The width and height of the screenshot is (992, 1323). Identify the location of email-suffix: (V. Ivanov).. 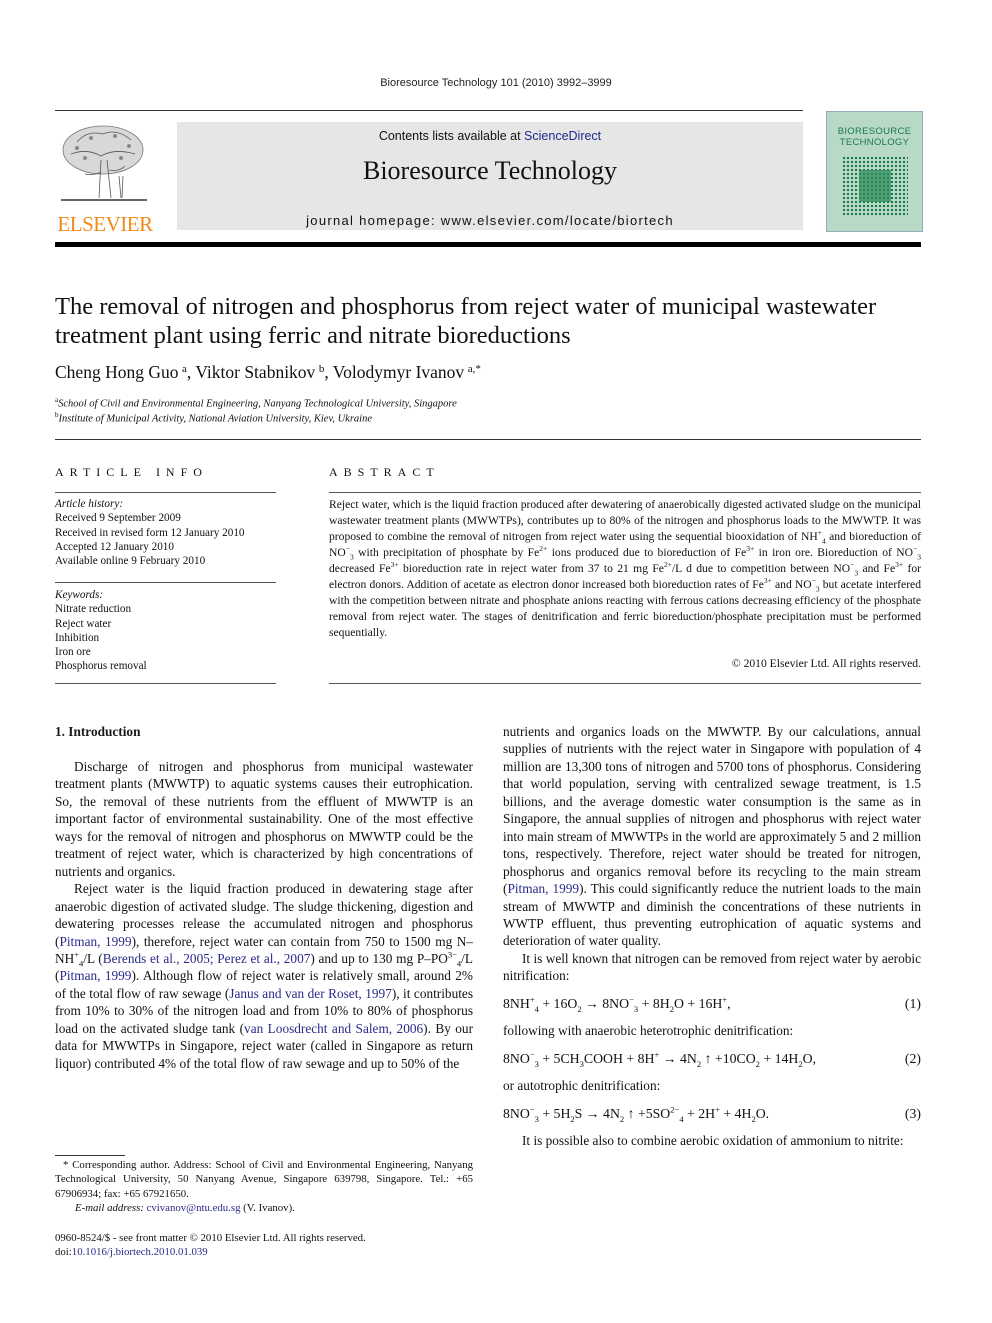
(267, 1208).